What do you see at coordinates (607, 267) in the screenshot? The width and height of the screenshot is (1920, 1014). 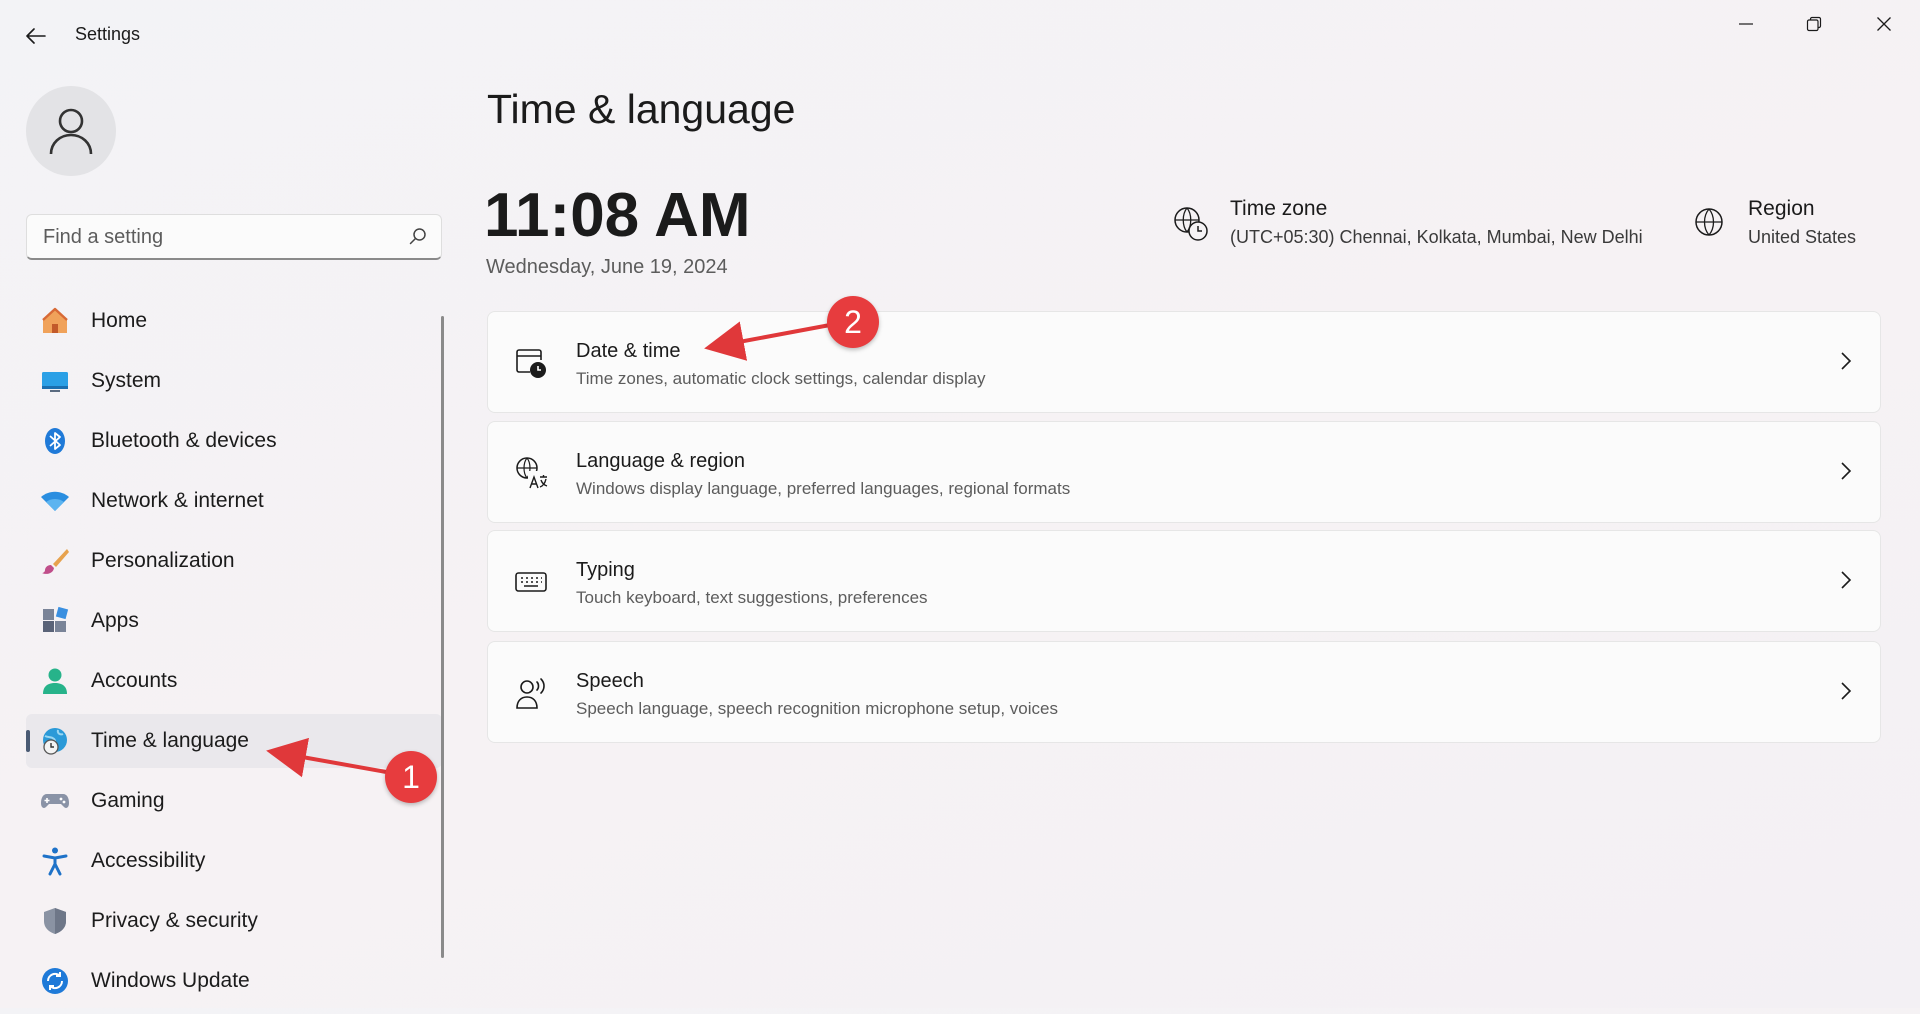 I see `current-date: Wednesday, June 19, 2024` at bounding box center [607, 267].